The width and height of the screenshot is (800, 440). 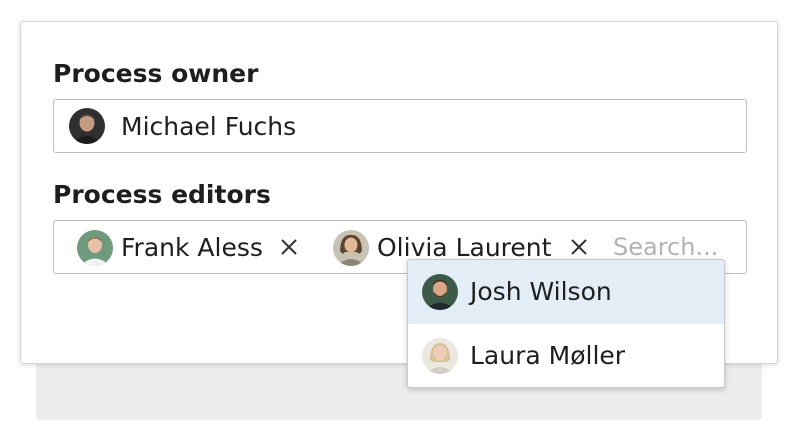 What do you see at coordinates (209, 126) in the screenshot?
I see `process-owner-name: Michael Fuchs` at bounding box center [209, 126].